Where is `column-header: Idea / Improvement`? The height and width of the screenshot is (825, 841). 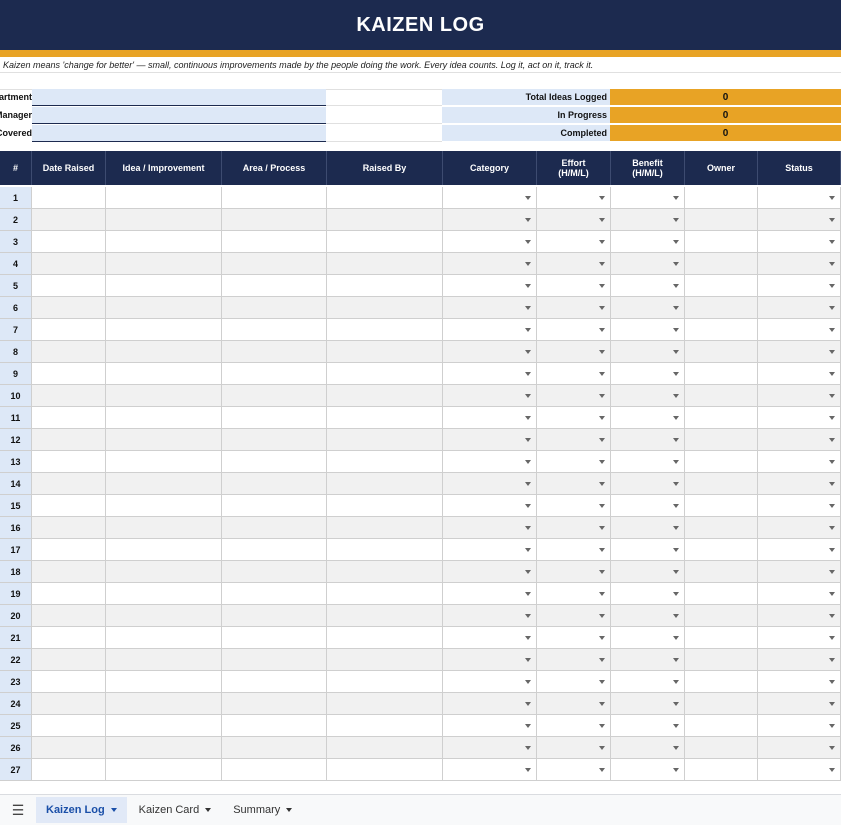
column-header: Idea / Improvement is located at coordinates (164, 168).